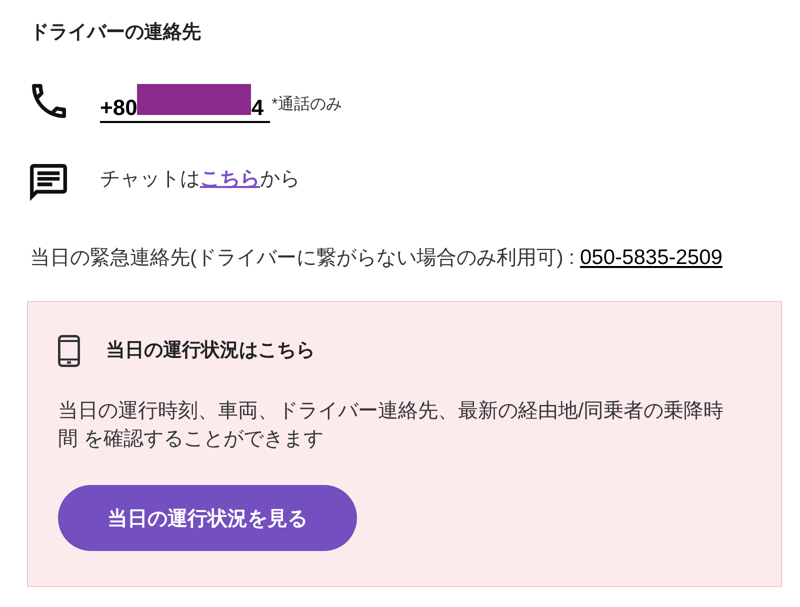 The image size is (800, 607). Describe the element at coordinates (307, 104) in the screenshot. I see `call-only-note: *通話のみ` at that location.